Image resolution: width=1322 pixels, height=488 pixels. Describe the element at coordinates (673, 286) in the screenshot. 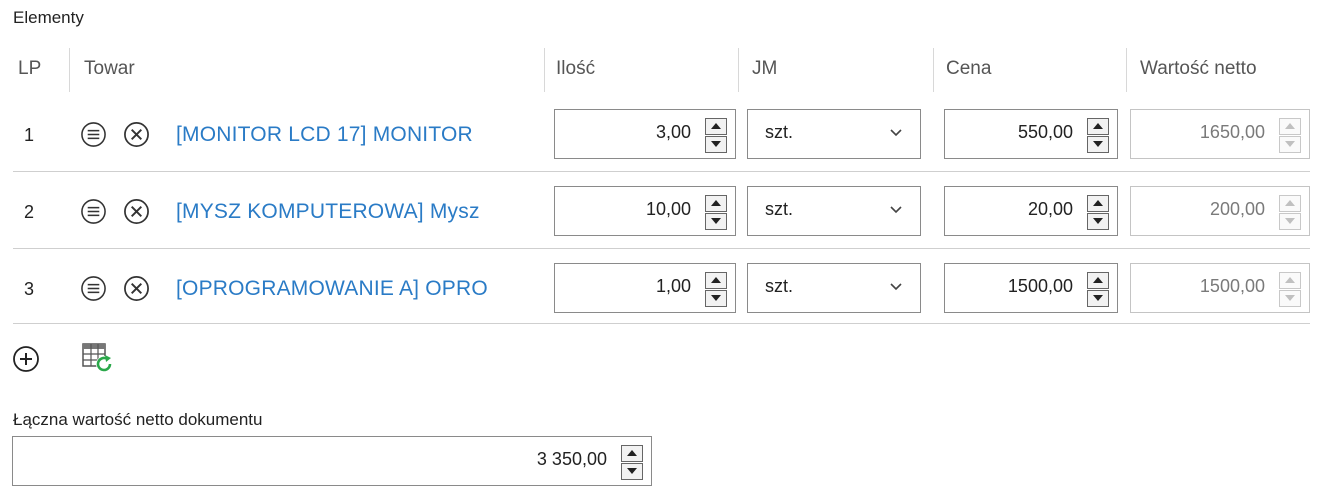

I see `quantity-value: 1,00` at that location.